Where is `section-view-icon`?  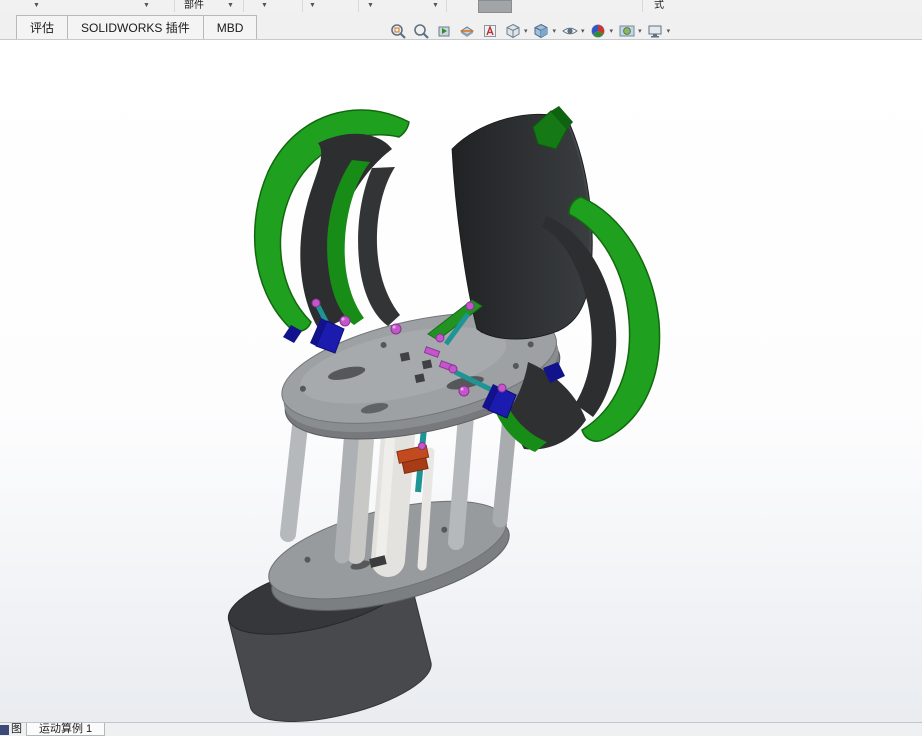
section-view-icon is located at coordinates (466, 31).